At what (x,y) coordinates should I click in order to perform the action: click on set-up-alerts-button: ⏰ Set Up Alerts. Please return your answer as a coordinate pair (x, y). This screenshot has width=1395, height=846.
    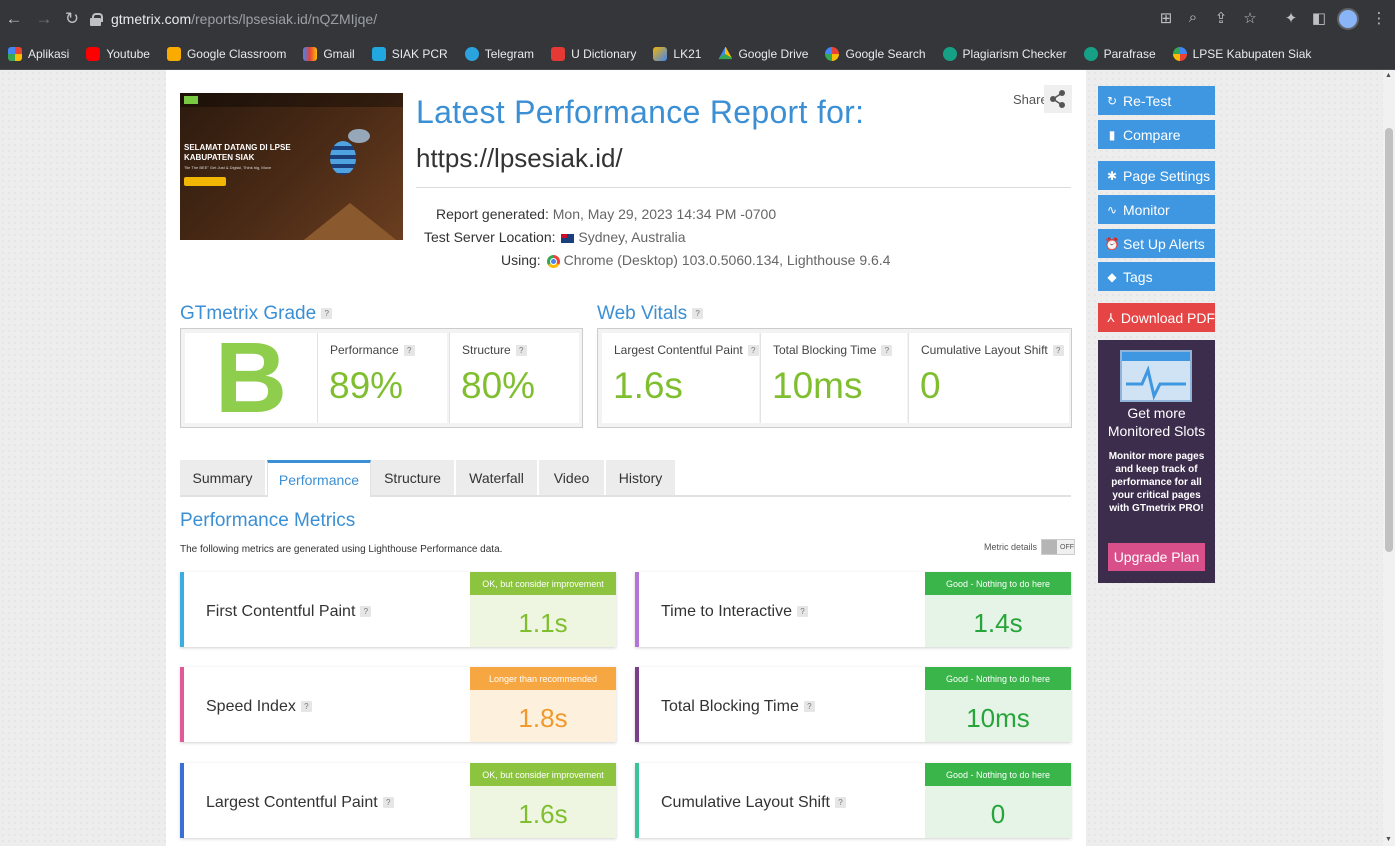
    Looking at the image, I should click on (1156, 243).